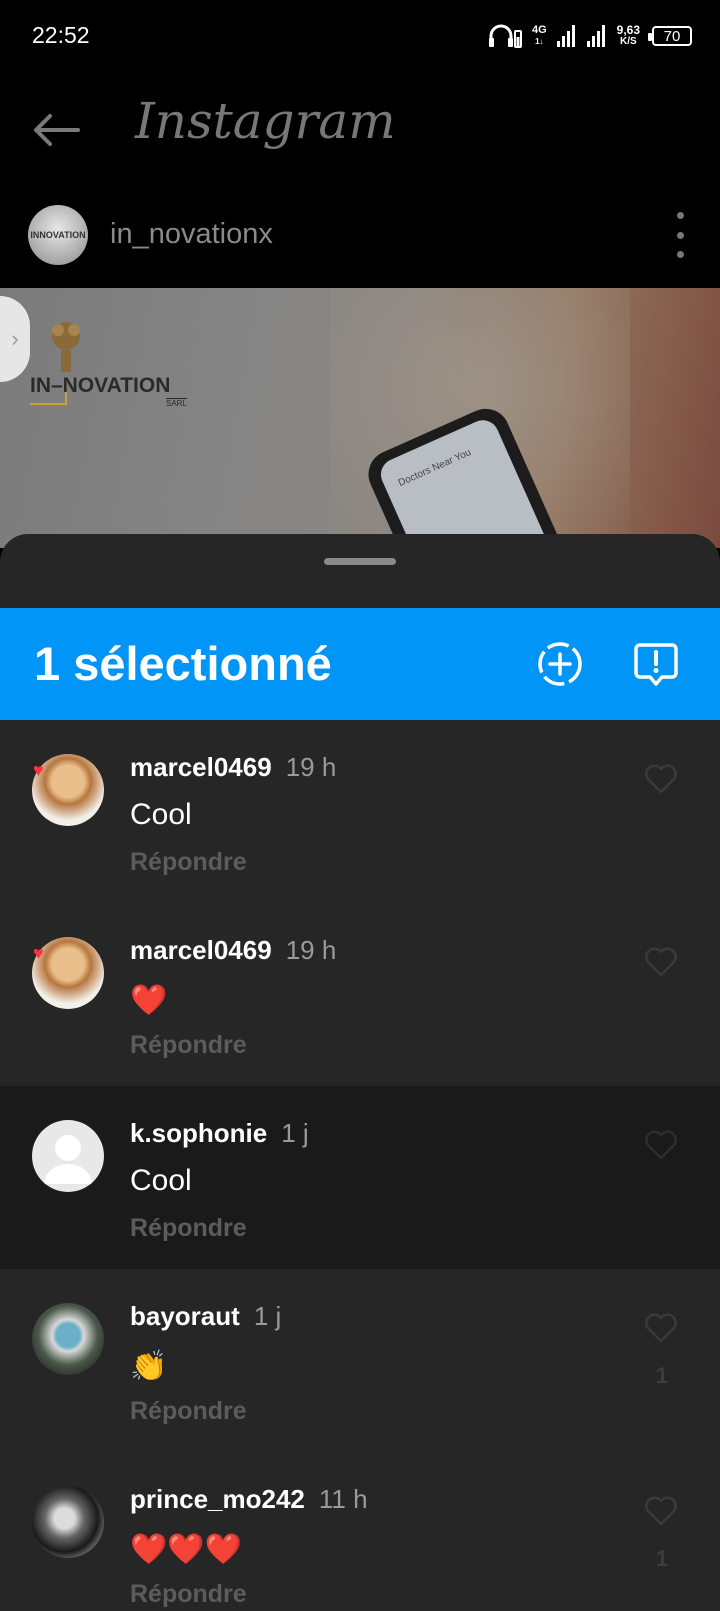  Describe the element at coordinates (505, 36) in the screenshot. I see `headphones-icon` at that location.